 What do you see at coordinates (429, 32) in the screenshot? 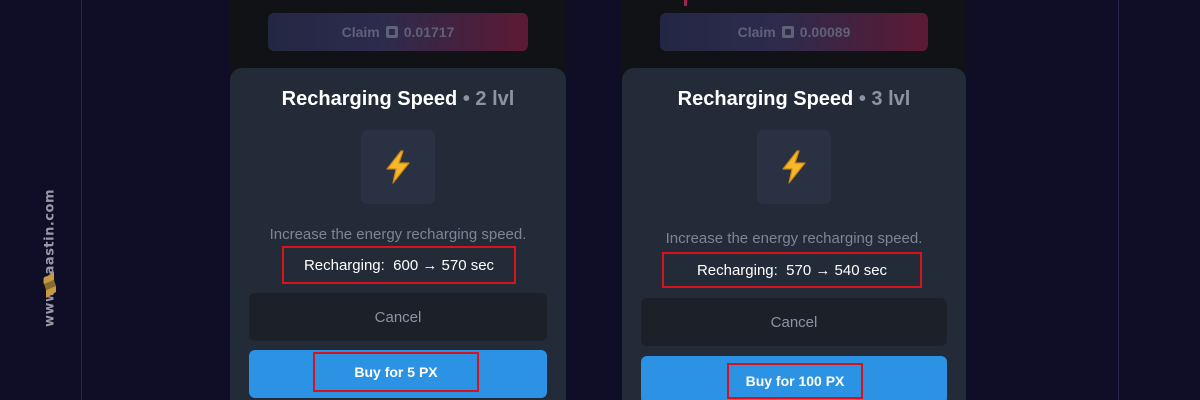
I see `claim-amount: 0.01717` at bounding box center [429, 32].